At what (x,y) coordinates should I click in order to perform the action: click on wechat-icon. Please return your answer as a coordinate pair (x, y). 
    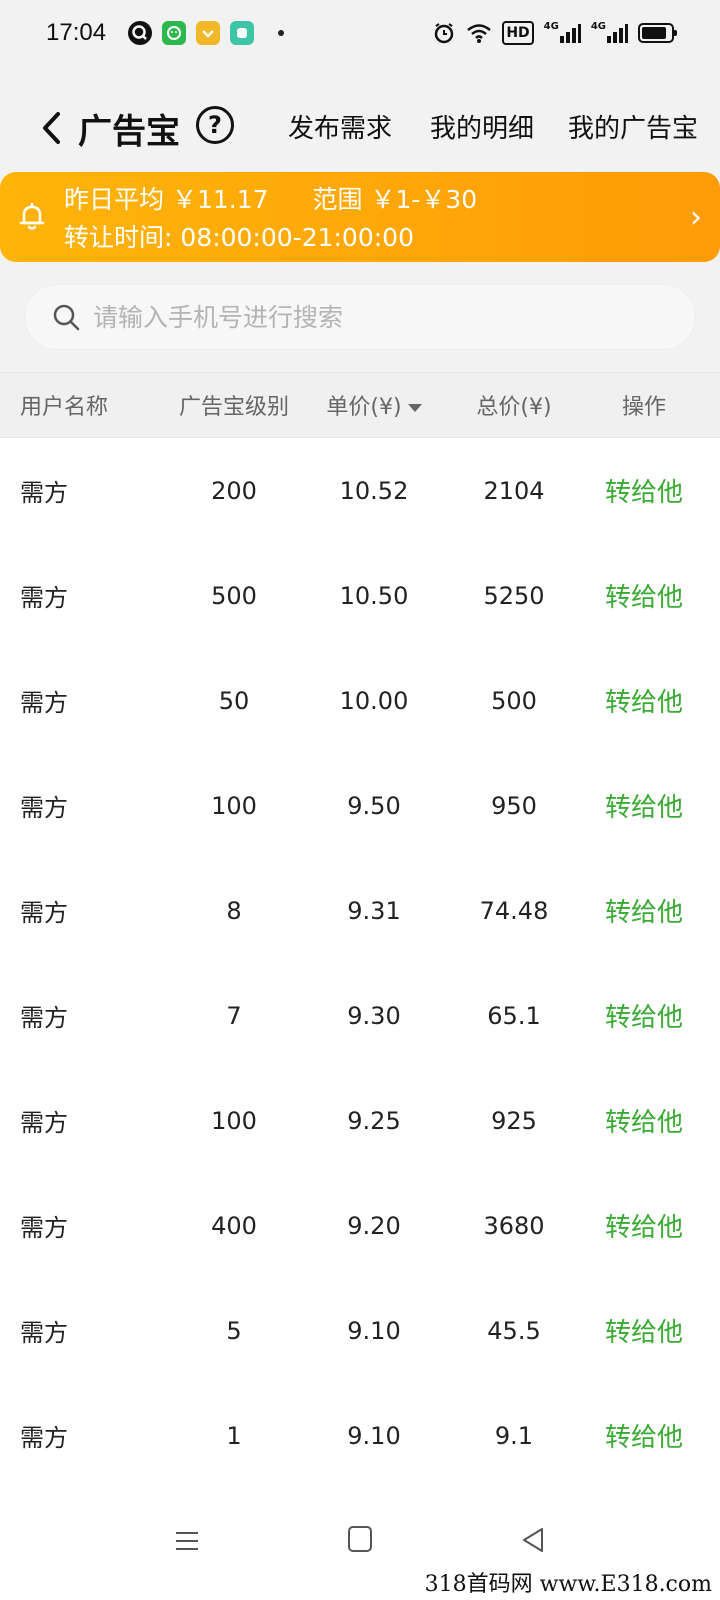
    Looking at the image, I should click on (174, 33).